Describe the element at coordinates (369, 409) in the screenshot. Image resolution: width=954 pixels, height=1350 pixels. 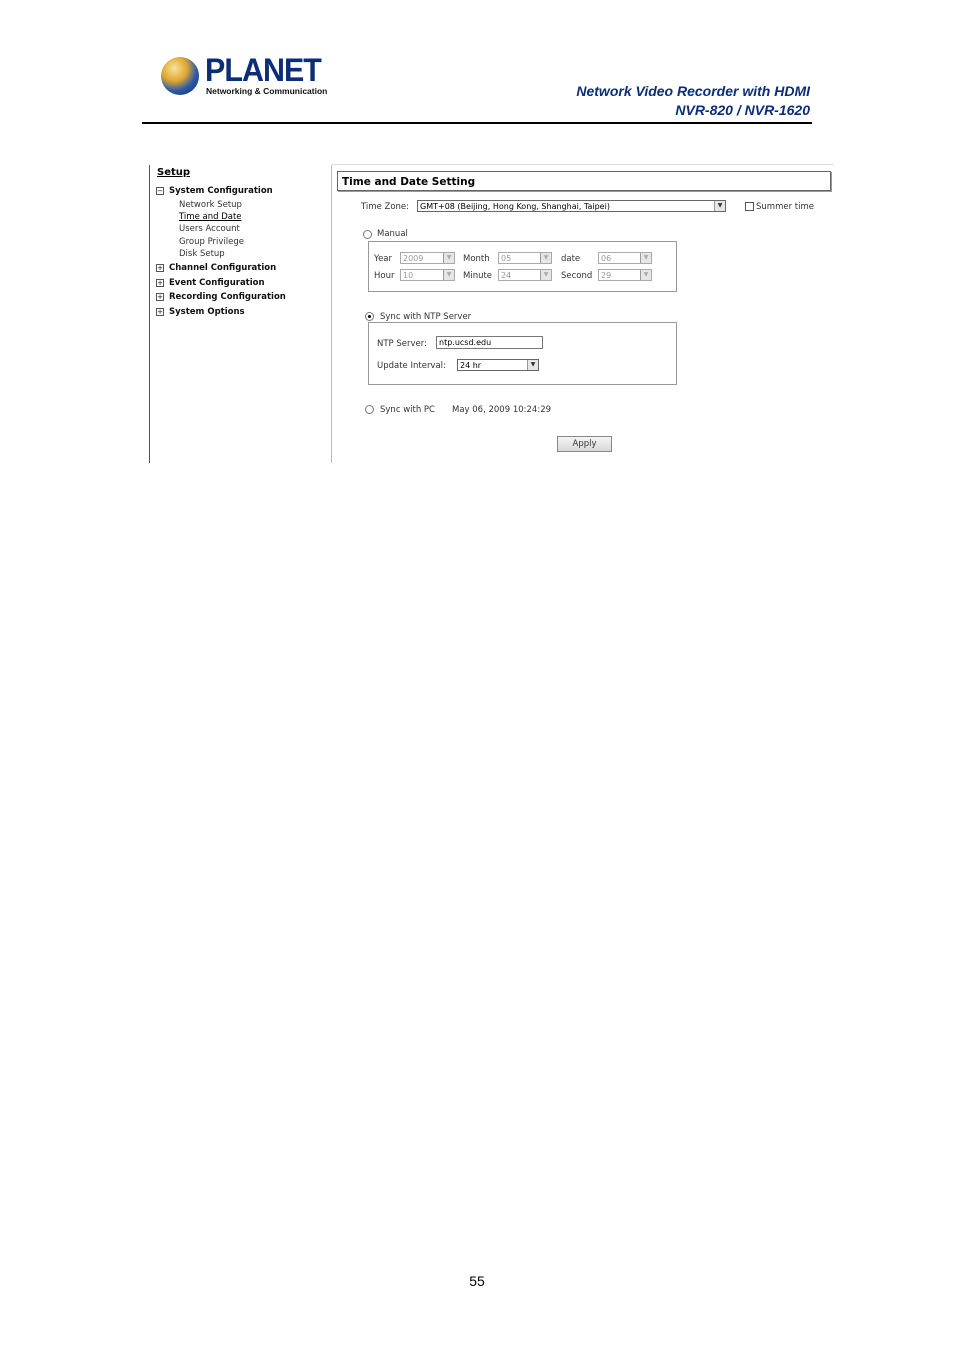
I see `sync-pc-radio` at that location.